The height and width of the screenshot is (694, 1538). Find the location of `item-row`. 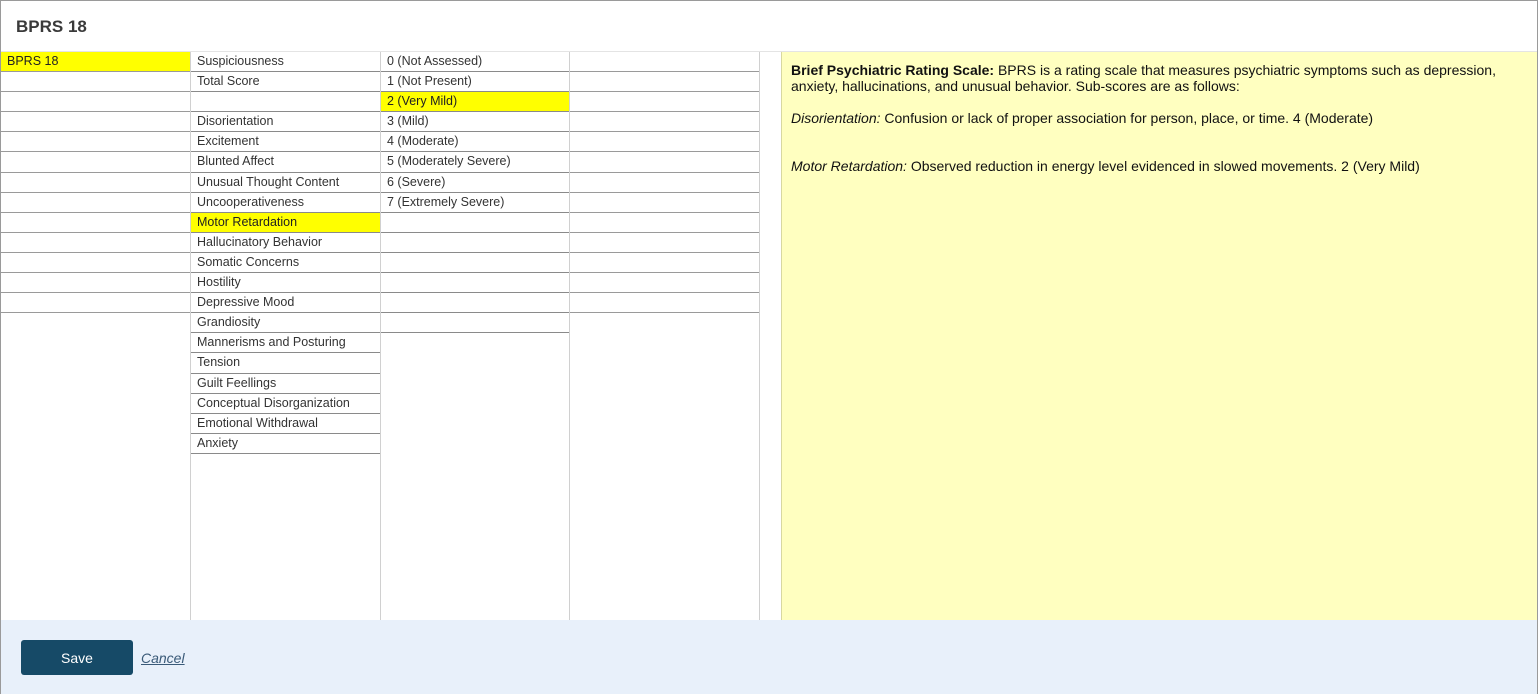

item-row is located at coordinates (285, 102).